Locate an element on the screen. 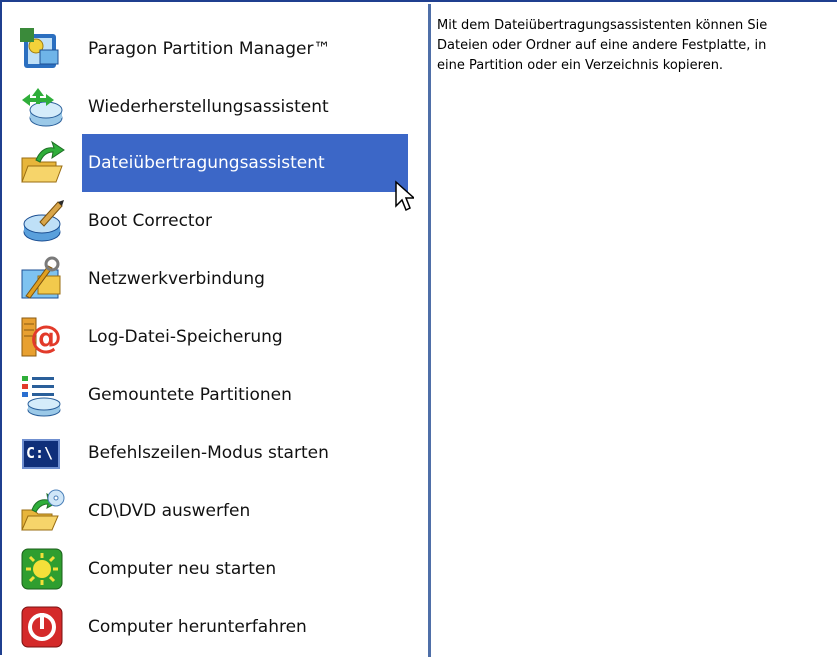 This screenshot has width=839, height=657. menu-item-label: Befehlszeilen-Modus starten is located at coordinates (208, 453).